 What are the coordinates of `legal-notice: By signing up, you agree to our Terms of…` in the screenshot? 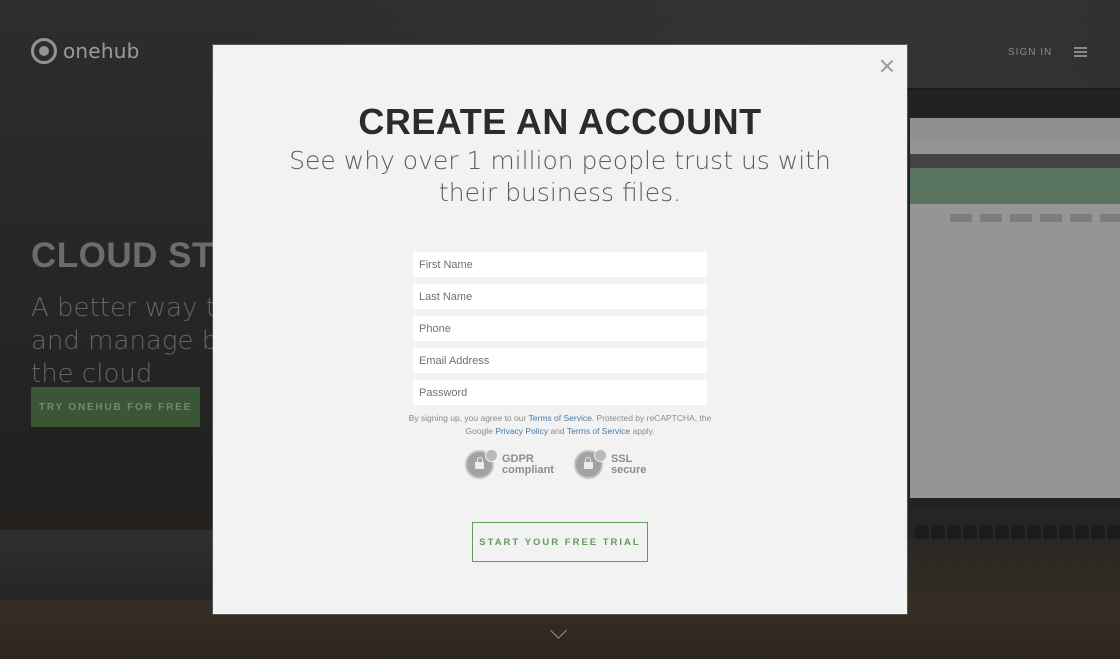 It's located at (560, 425).